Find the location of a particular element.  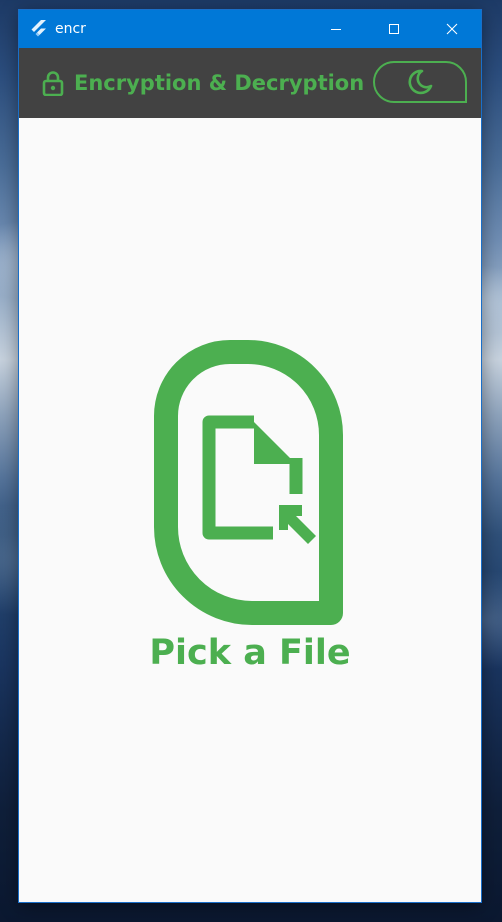

moon-icon is located at coordinates (420, 82).